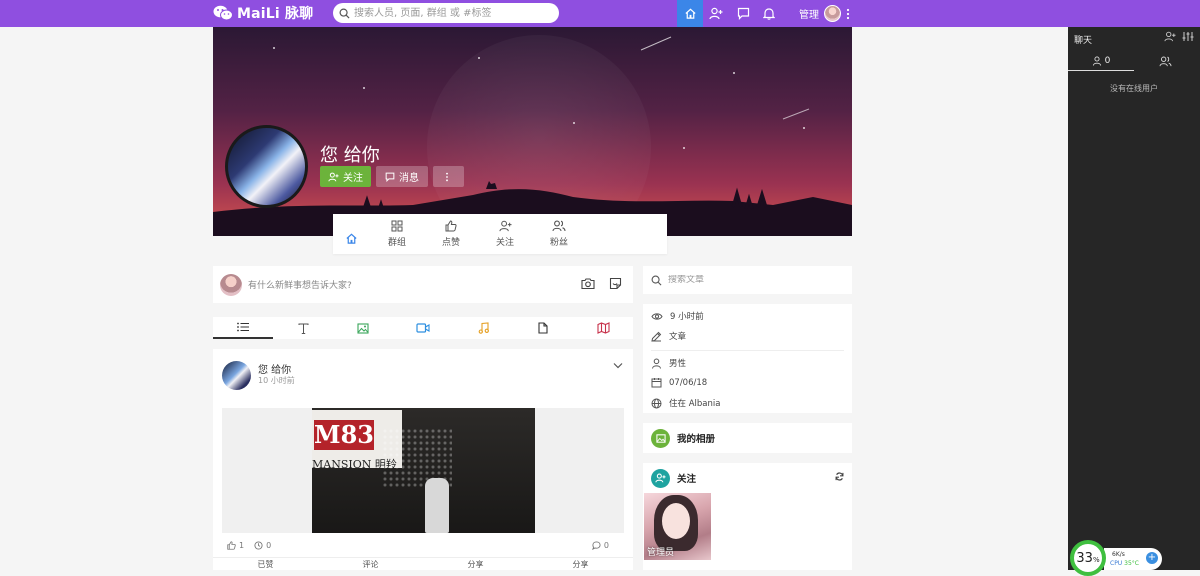 Image resolution: width=1200 pixels, height=576 pixels. Describe the element at coordinates (344, 435) in the screenshot. I see `photo-sign-text: M83` at that location.